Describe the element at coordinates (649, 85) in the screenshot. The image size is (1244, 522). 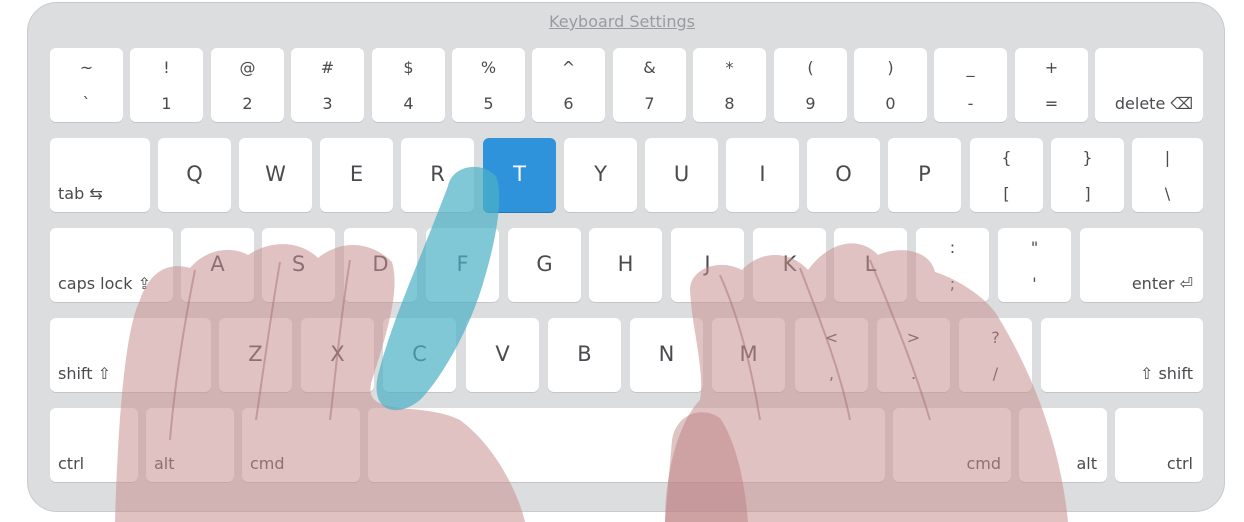
I see `key-7: & 7` at that location.